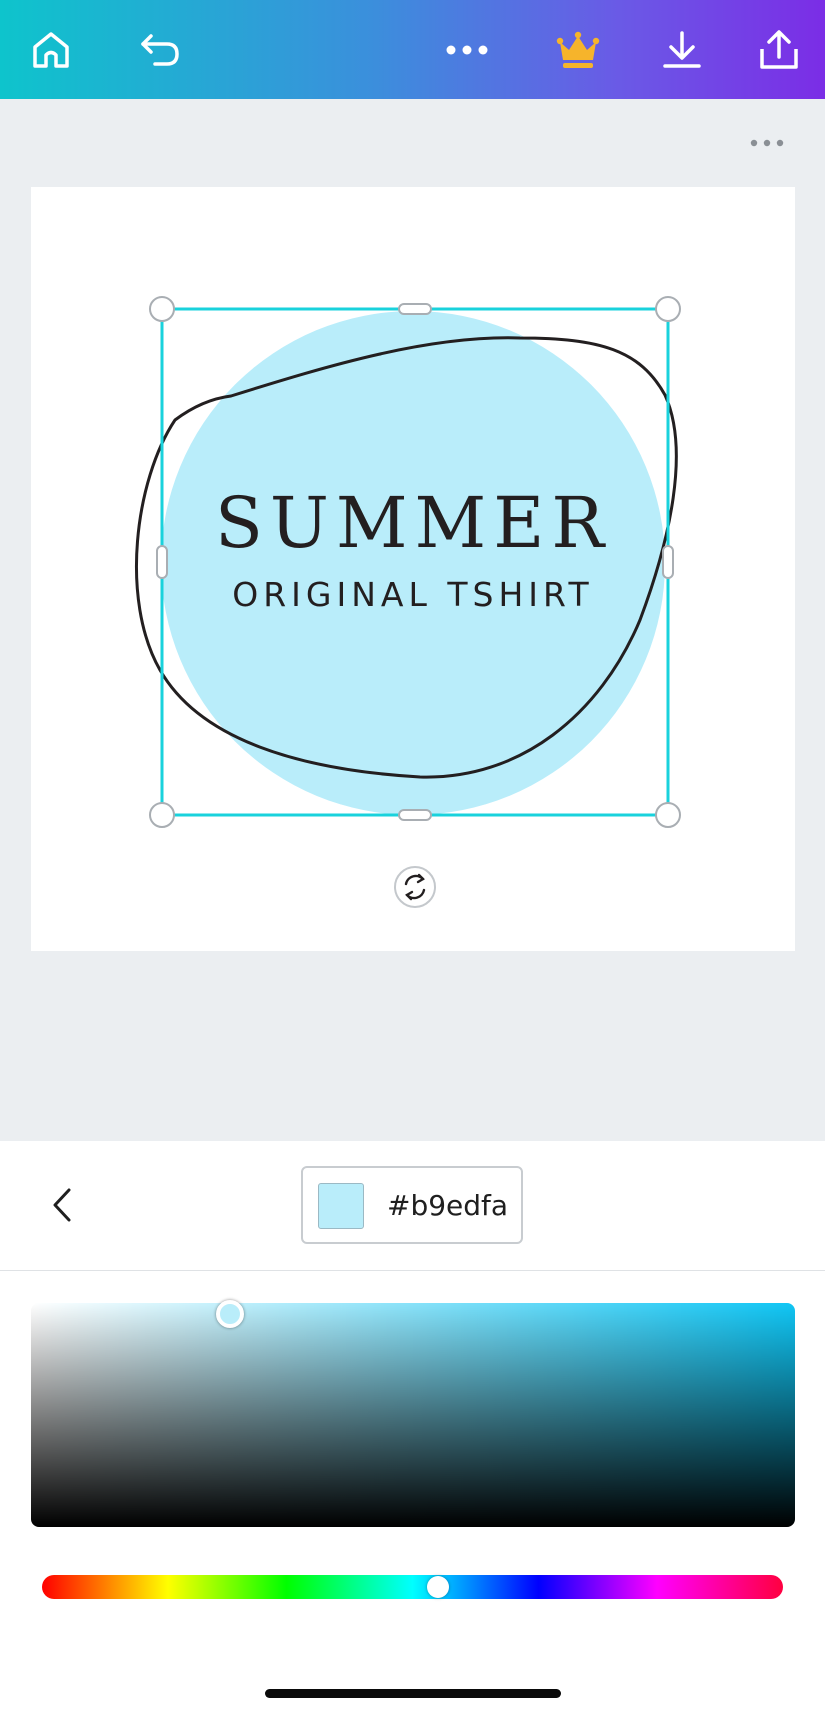  Describe the element at coordinates (668, 562) in the screenshot. I see `resize-handle-right` at that location.